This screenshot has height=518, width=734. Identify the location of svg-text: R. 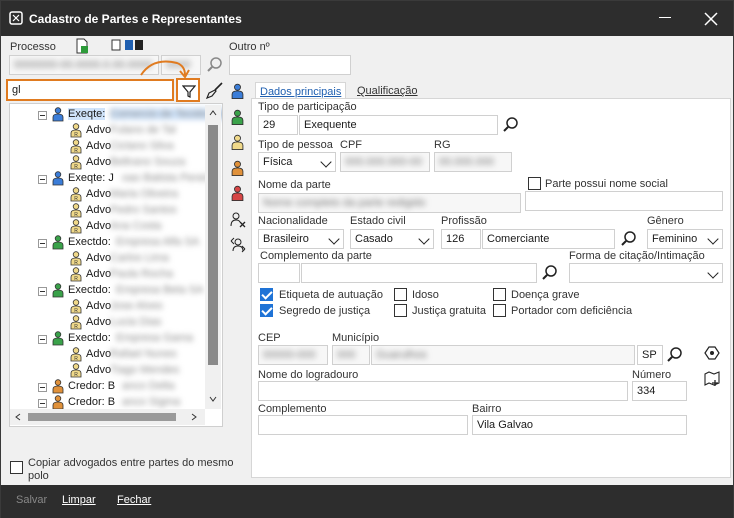
(76, 167).